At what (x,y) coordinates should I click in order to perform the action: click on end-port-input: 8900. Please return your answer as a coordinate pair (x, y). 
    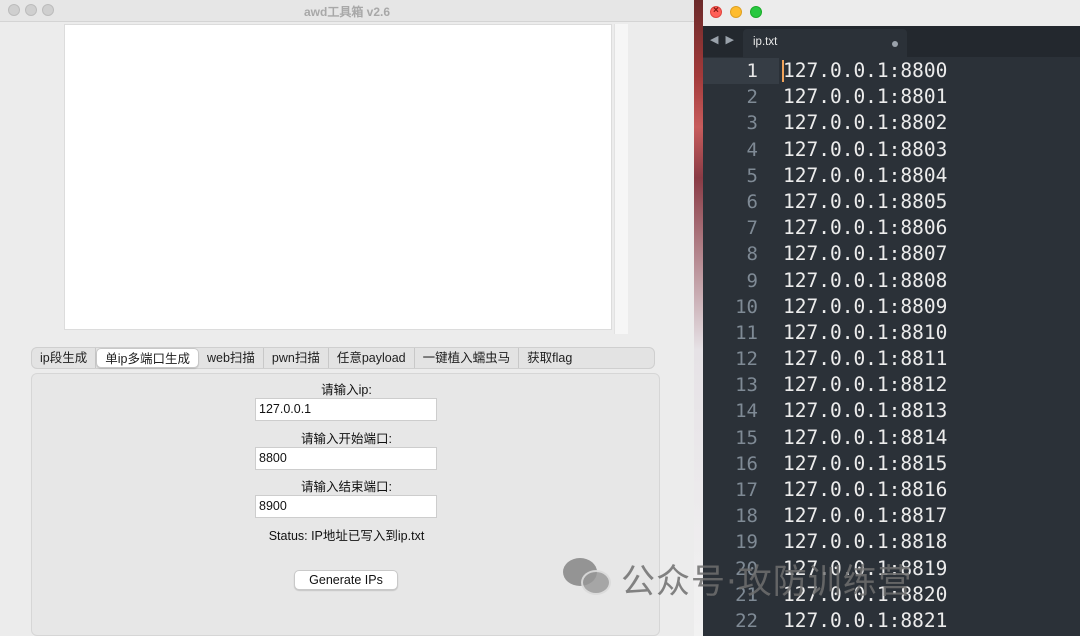
    Looking at the image, I should click on (346, 506).